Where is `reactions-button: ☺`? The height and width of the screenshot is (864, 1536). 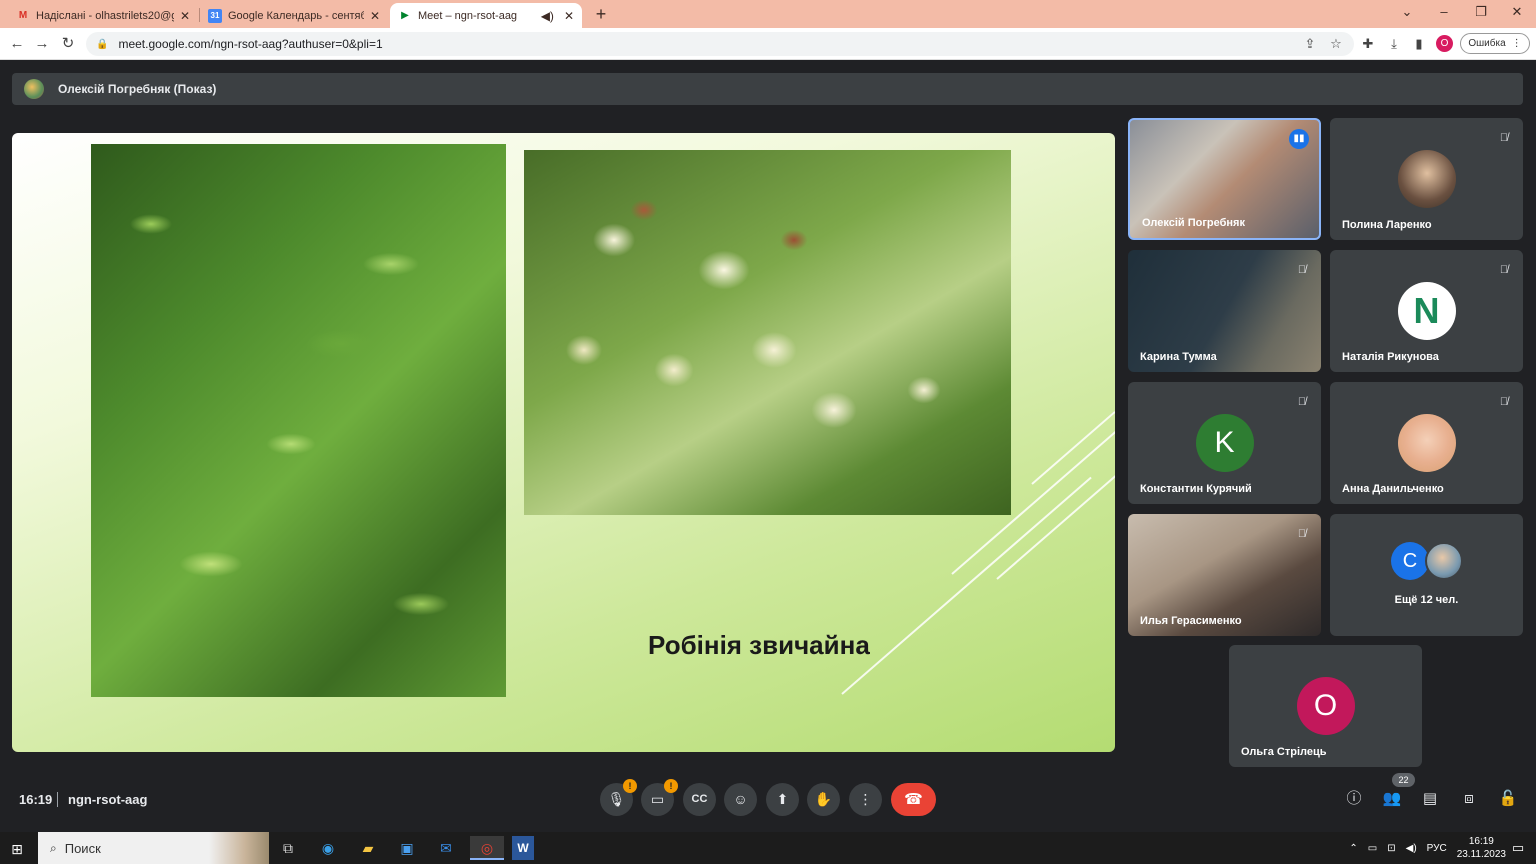 reactions-button: ☺ is located at coordinates (740, 799).